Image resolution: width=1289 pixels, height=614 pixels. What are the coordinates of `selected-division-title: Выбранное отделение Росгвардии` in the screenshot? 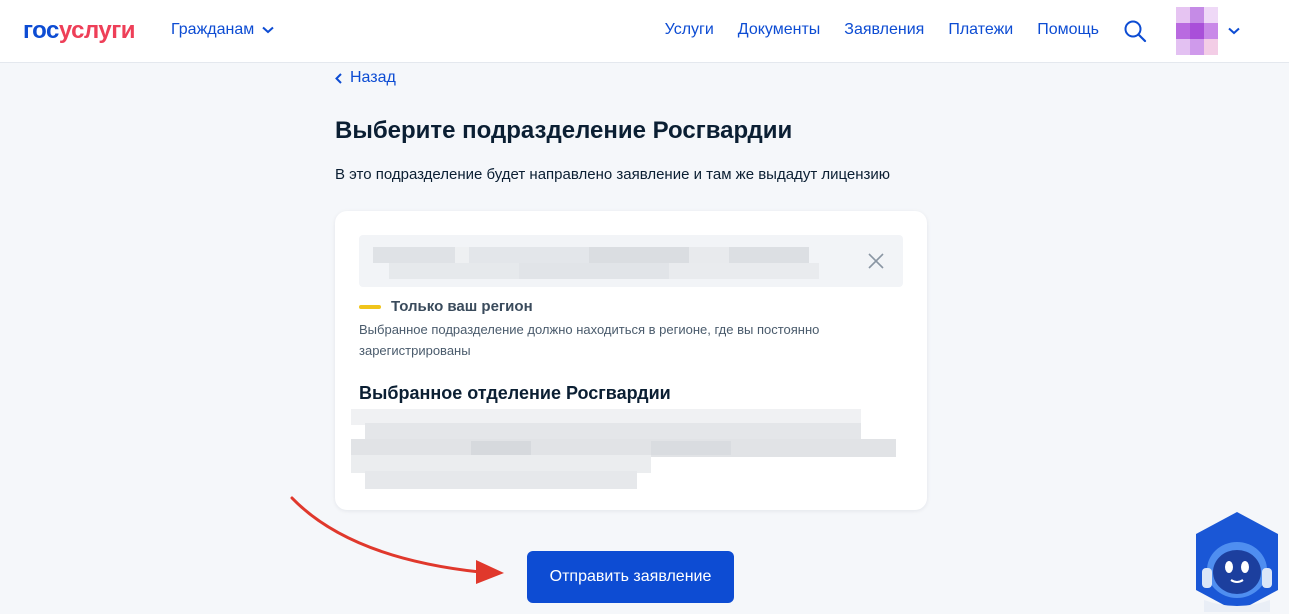 It's located at (515, 393).